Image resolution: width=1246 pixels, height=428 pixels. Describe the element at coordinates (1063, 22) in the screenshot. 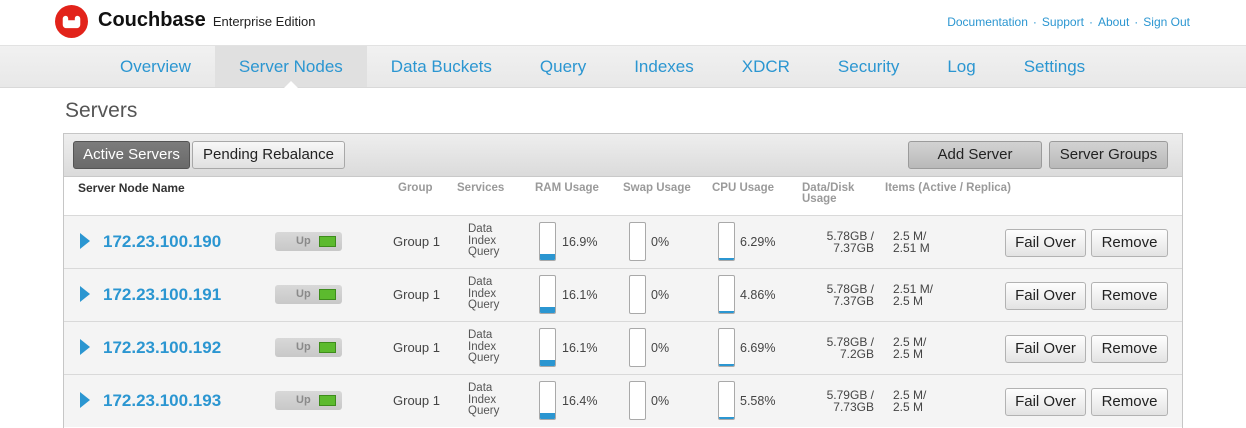

I see `support-link: Support` at that location.